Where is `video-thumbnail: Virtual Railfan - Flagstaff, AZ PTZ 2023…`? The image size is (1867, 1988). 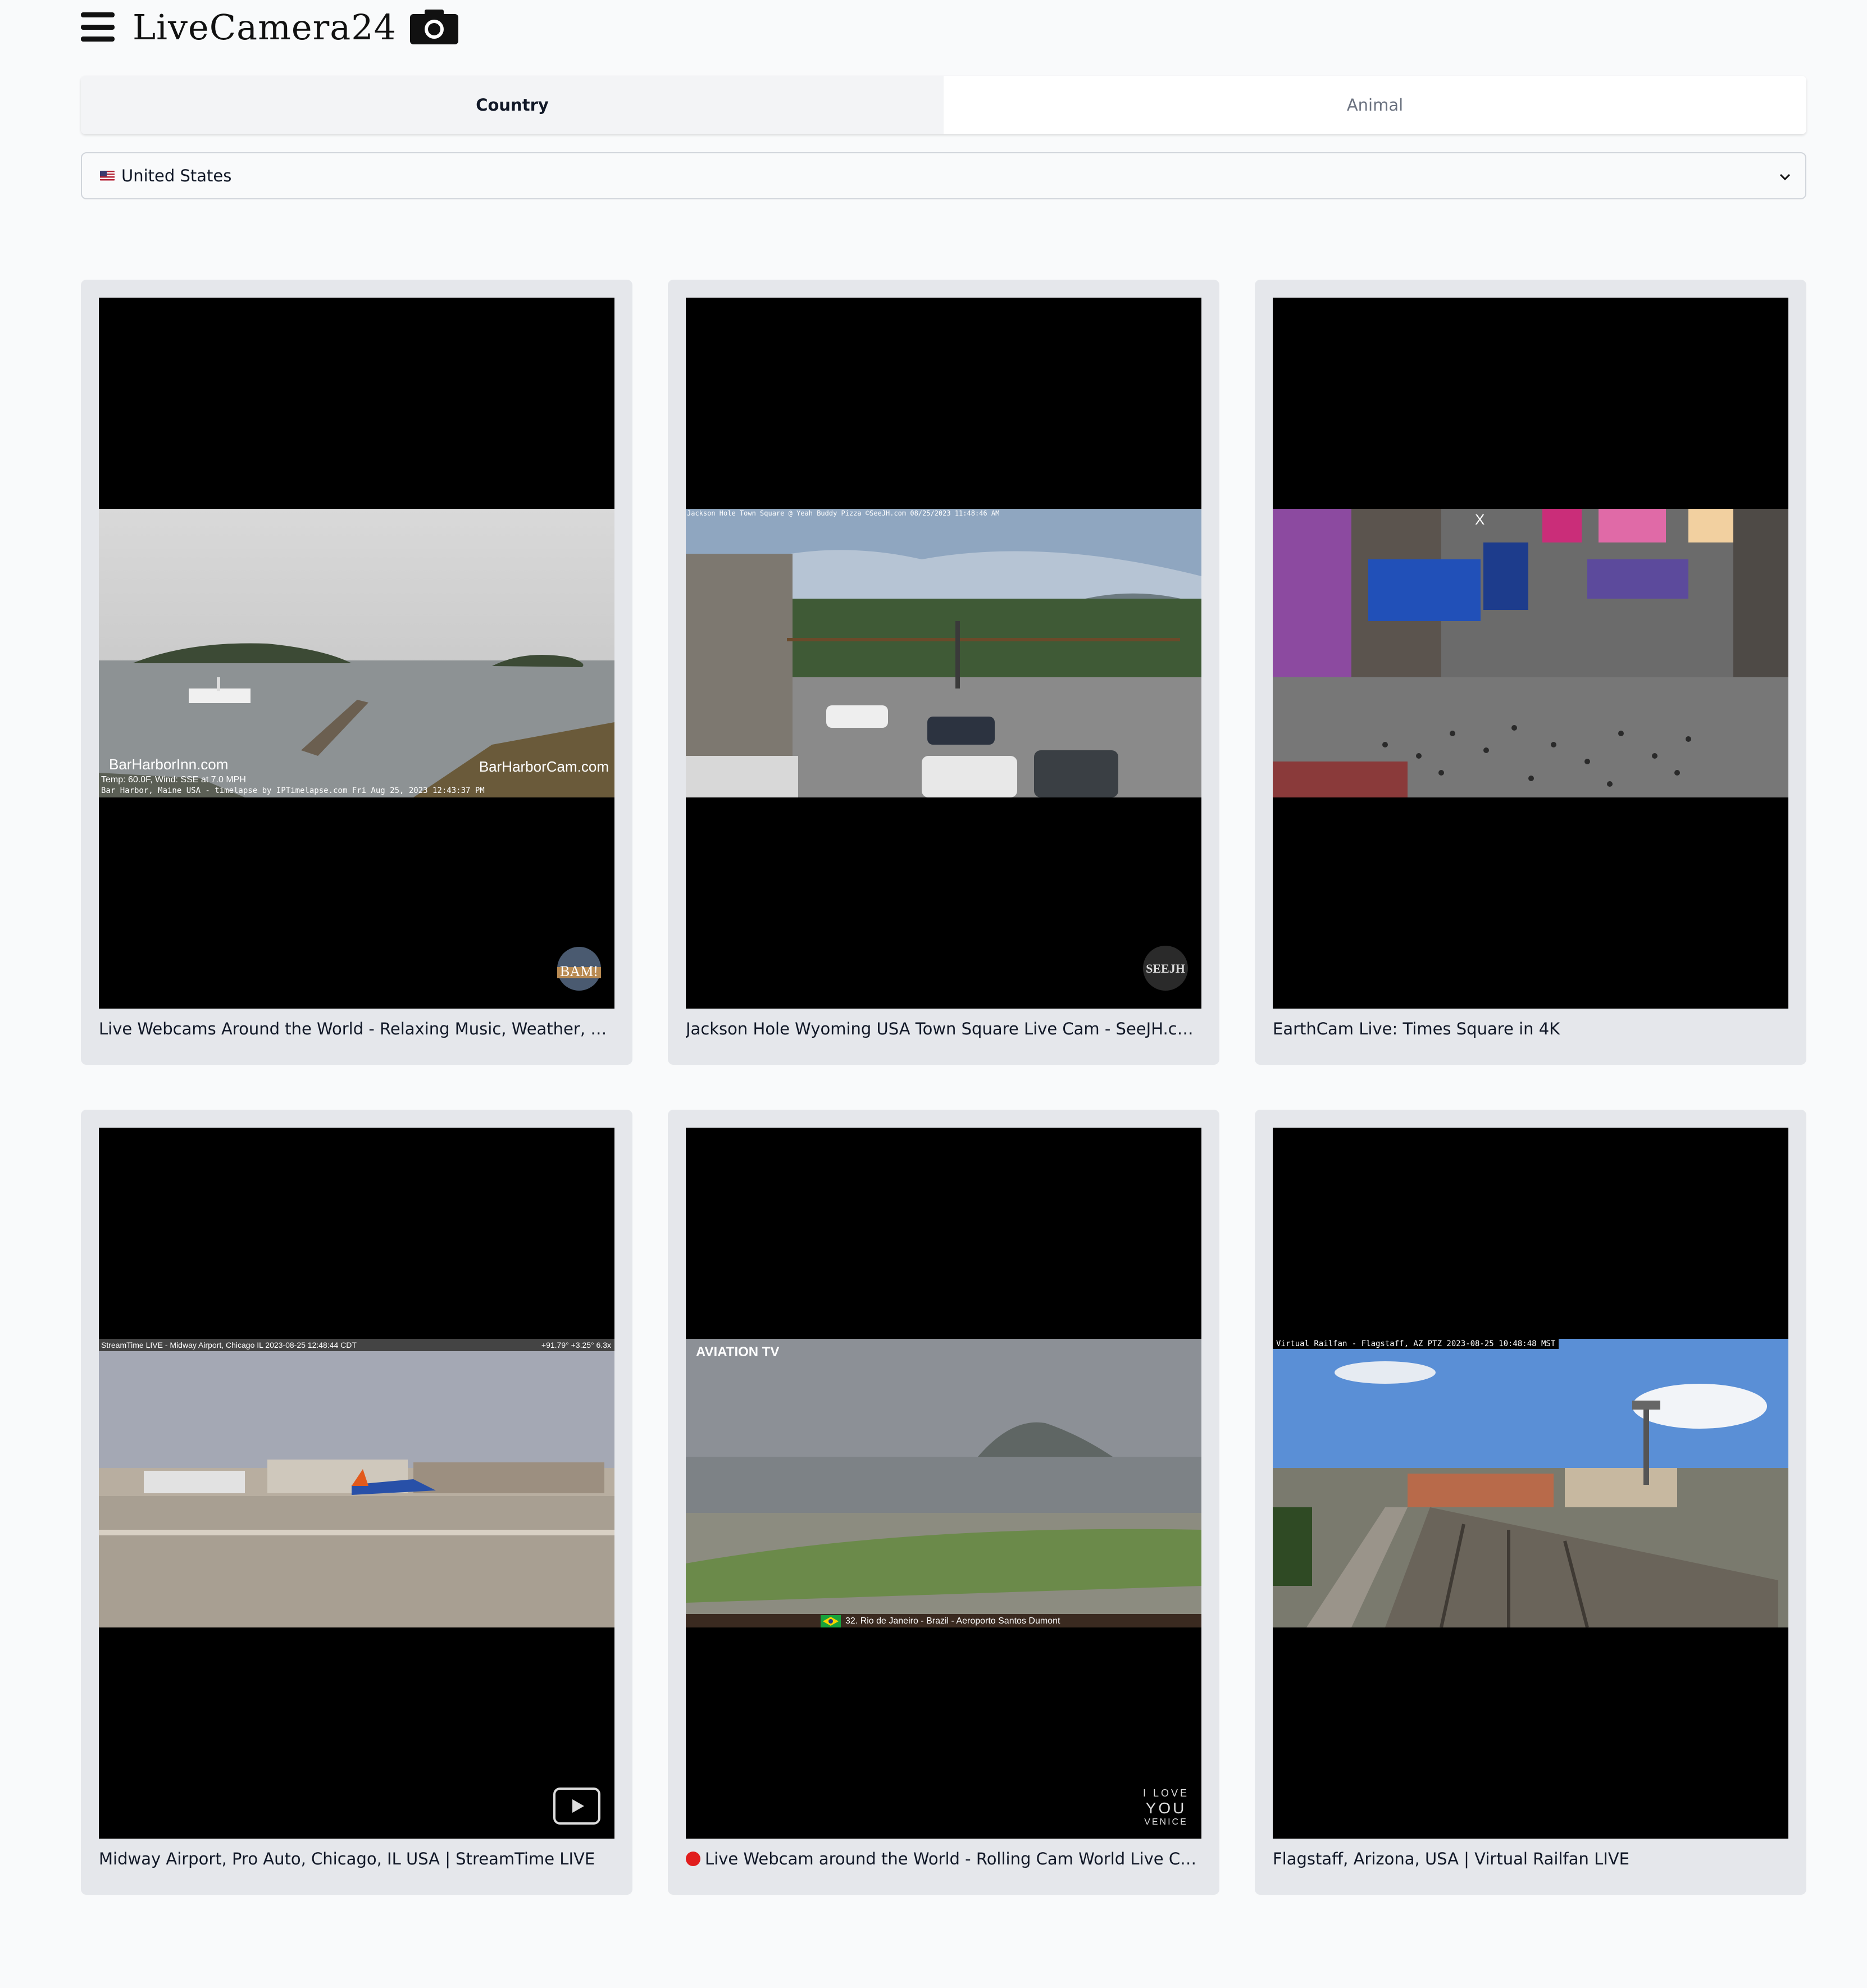
video-thumbnail: Virtual Railfan - Flagstaff, AZ PTZ 2023… is located at coordinates (1530, 1483).